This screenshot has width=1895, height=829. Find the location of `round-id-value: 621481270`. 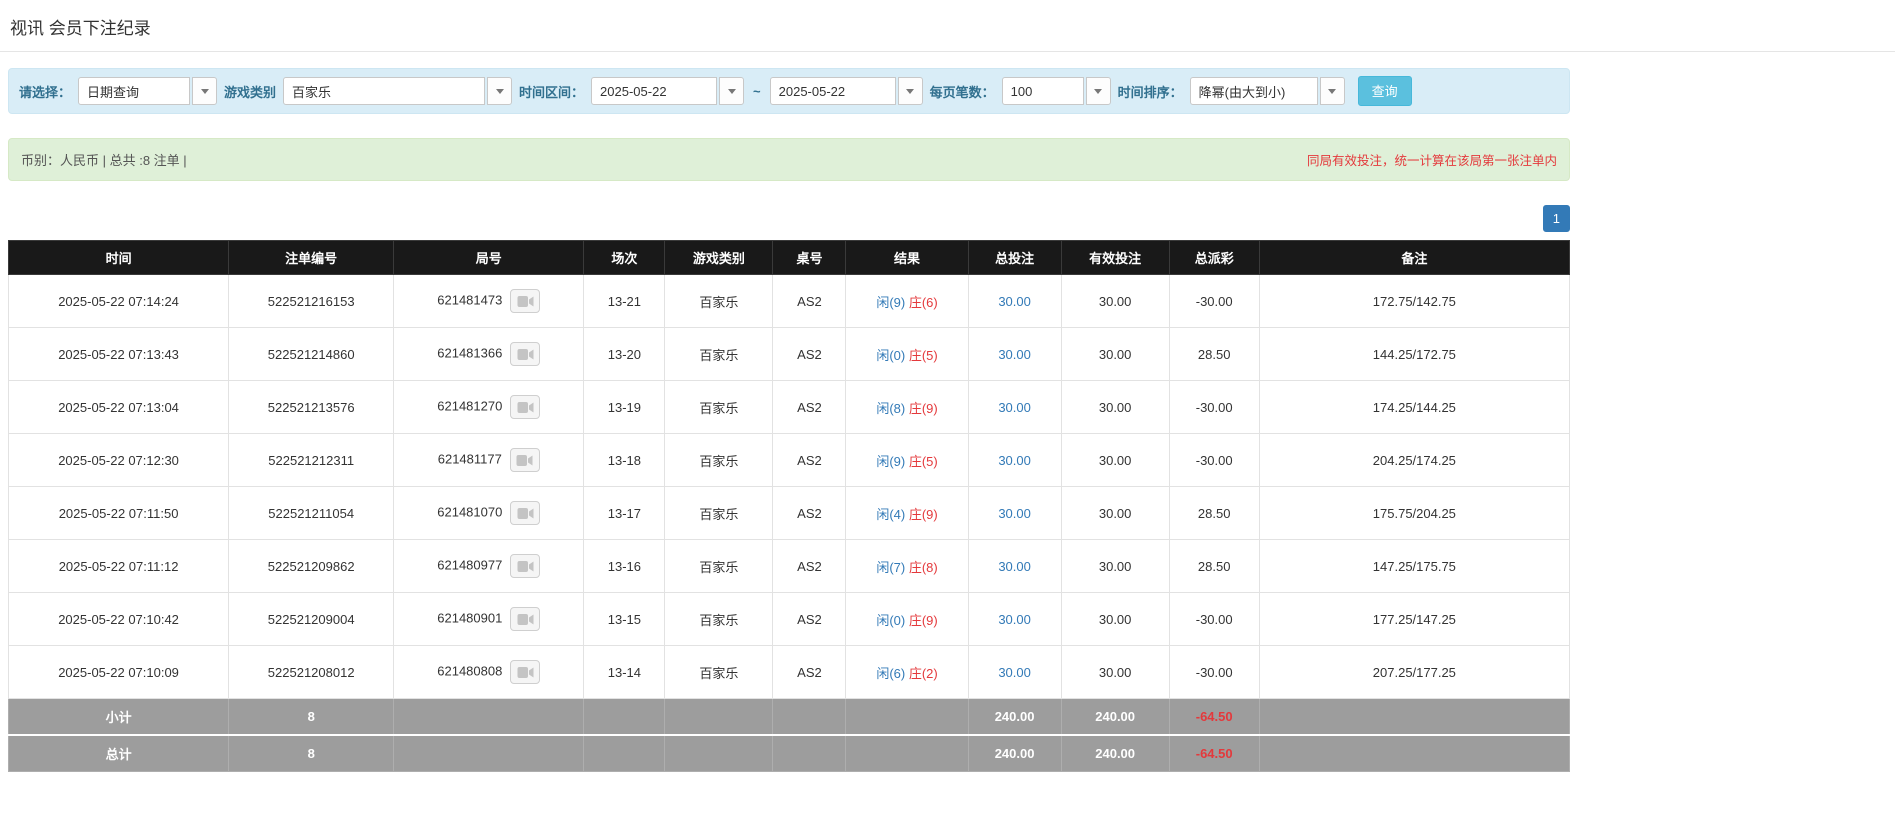

round-id-value: 621481270 is located at coordinates (470, 406).